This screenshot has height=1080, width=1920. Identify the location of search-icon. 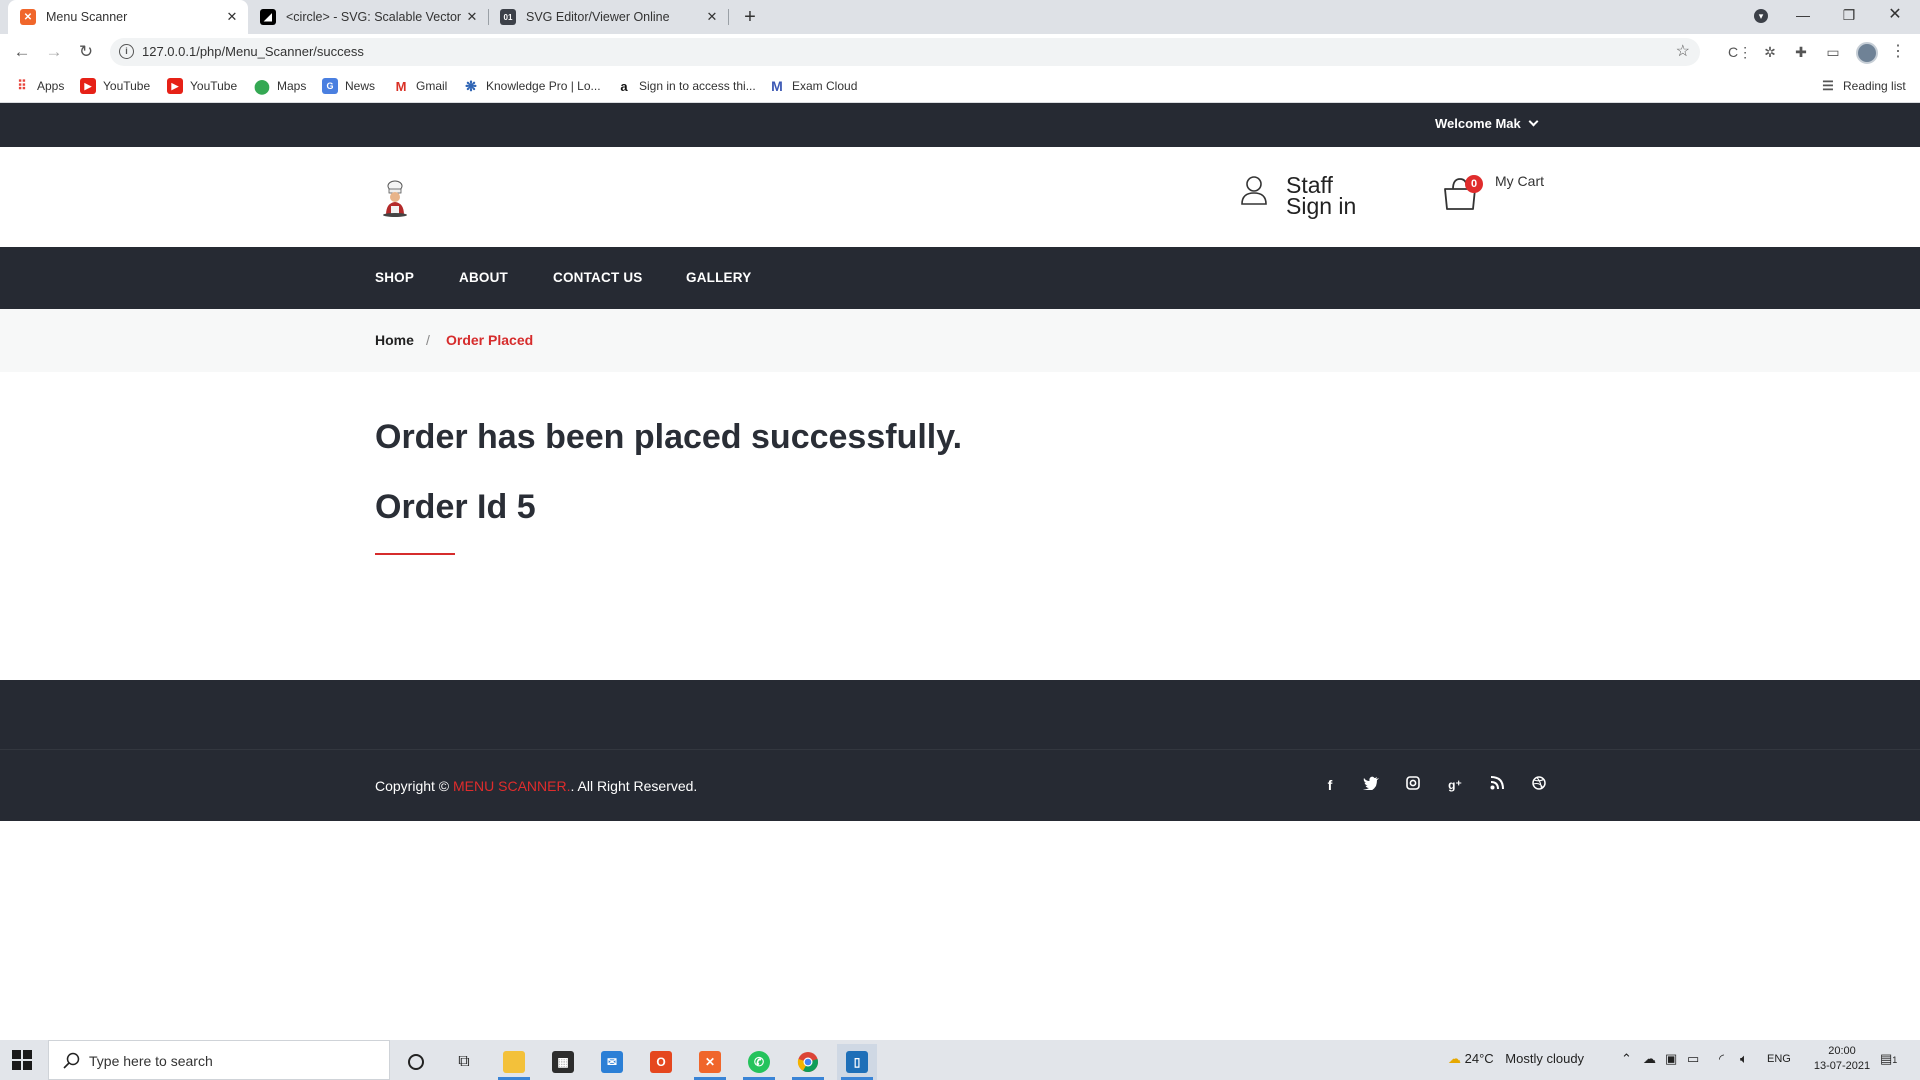
(71, 1060).